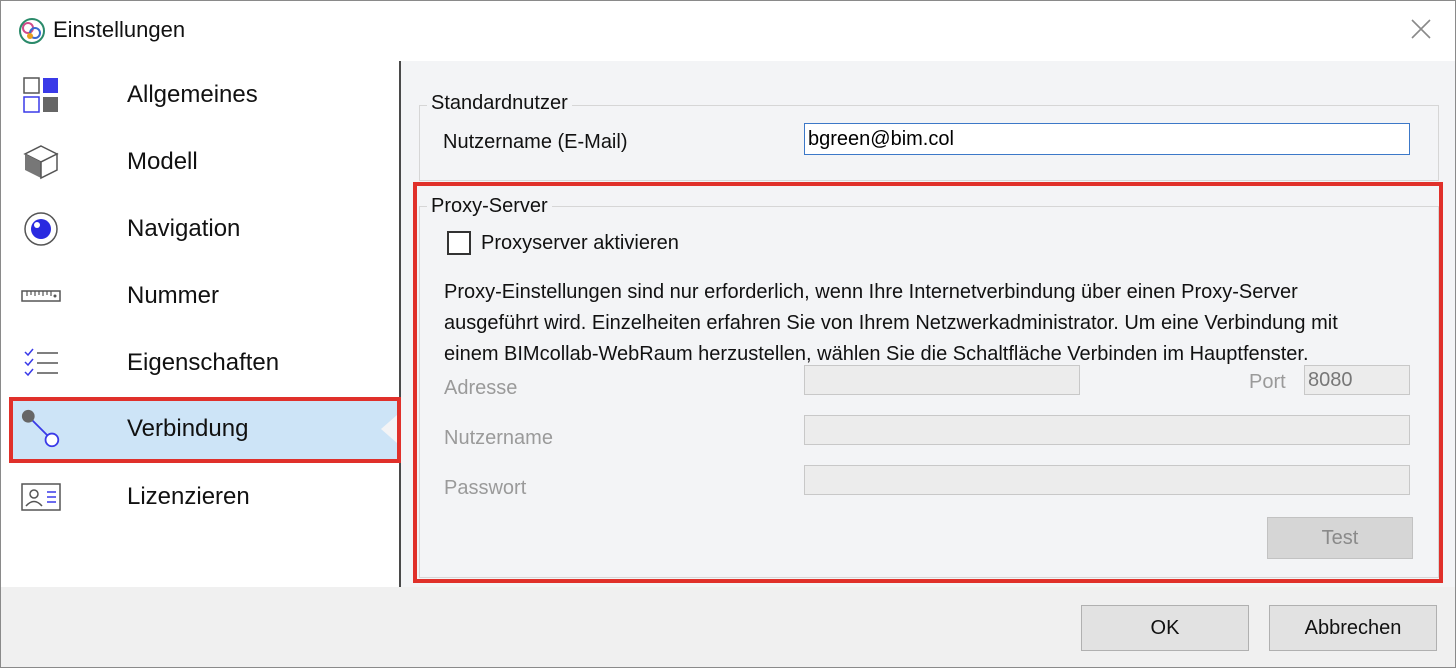 Image resolution: width=1456 pixels, height=668 pixels. What do you see at coordinates (192, 94) in the screenshot?
I see `sidebar-item-label: Allgemeines` at bounding box center [192, 94].